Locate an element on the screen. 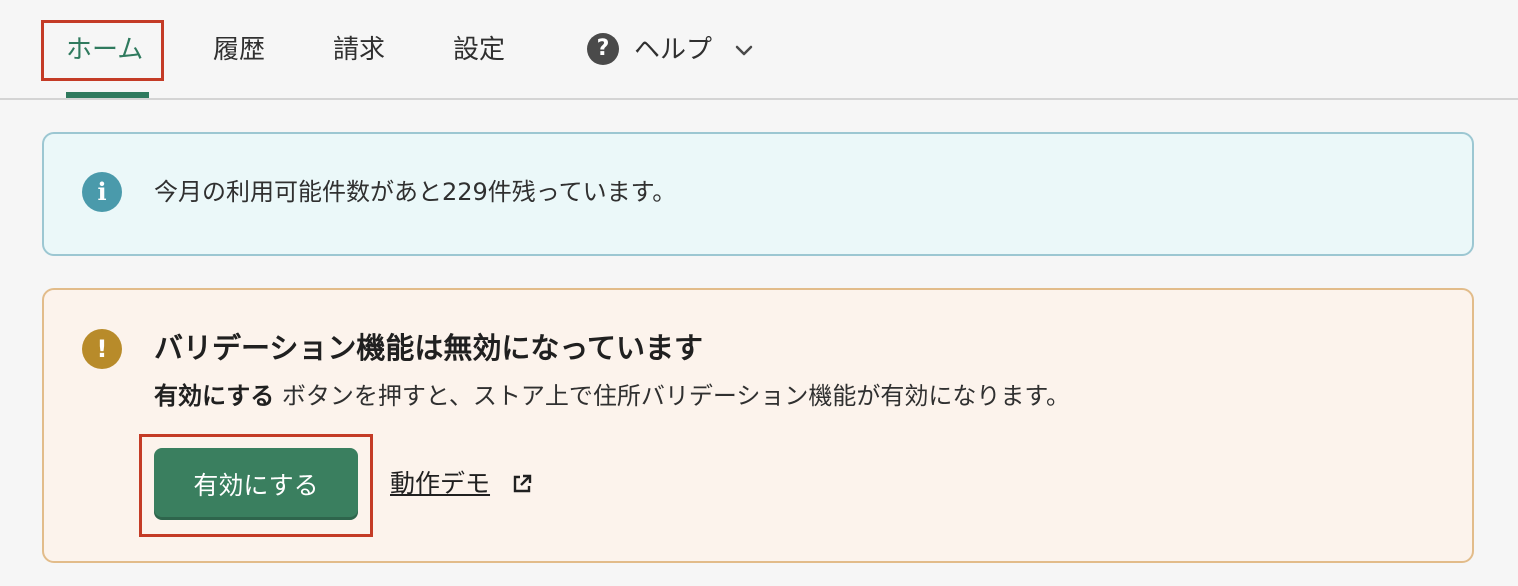  warning-banner-title: バリデーション機能は無効になっています is located at coordinates (428, 348).